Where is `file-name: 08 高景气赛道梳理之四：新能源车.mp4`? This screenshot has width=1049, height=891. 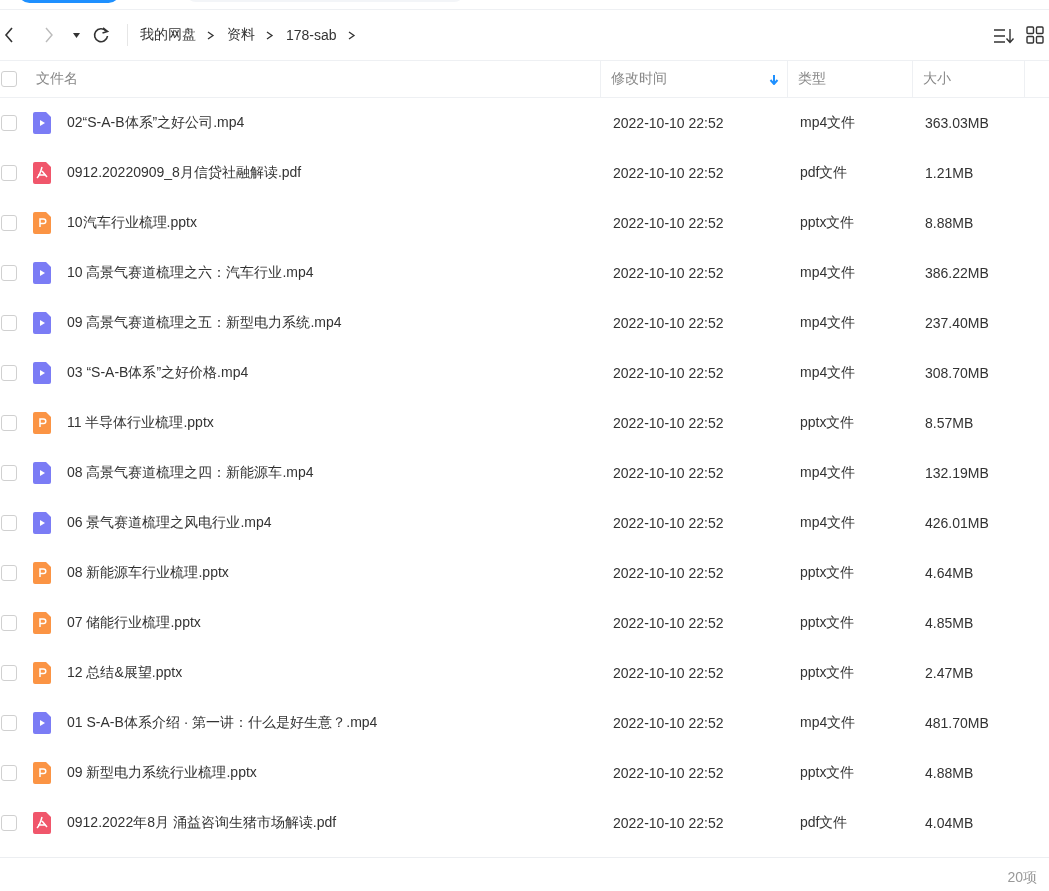 file-name: 08 高景气赛道梳理之四：新能源车.mp4 is located at coordinates (190, 473).